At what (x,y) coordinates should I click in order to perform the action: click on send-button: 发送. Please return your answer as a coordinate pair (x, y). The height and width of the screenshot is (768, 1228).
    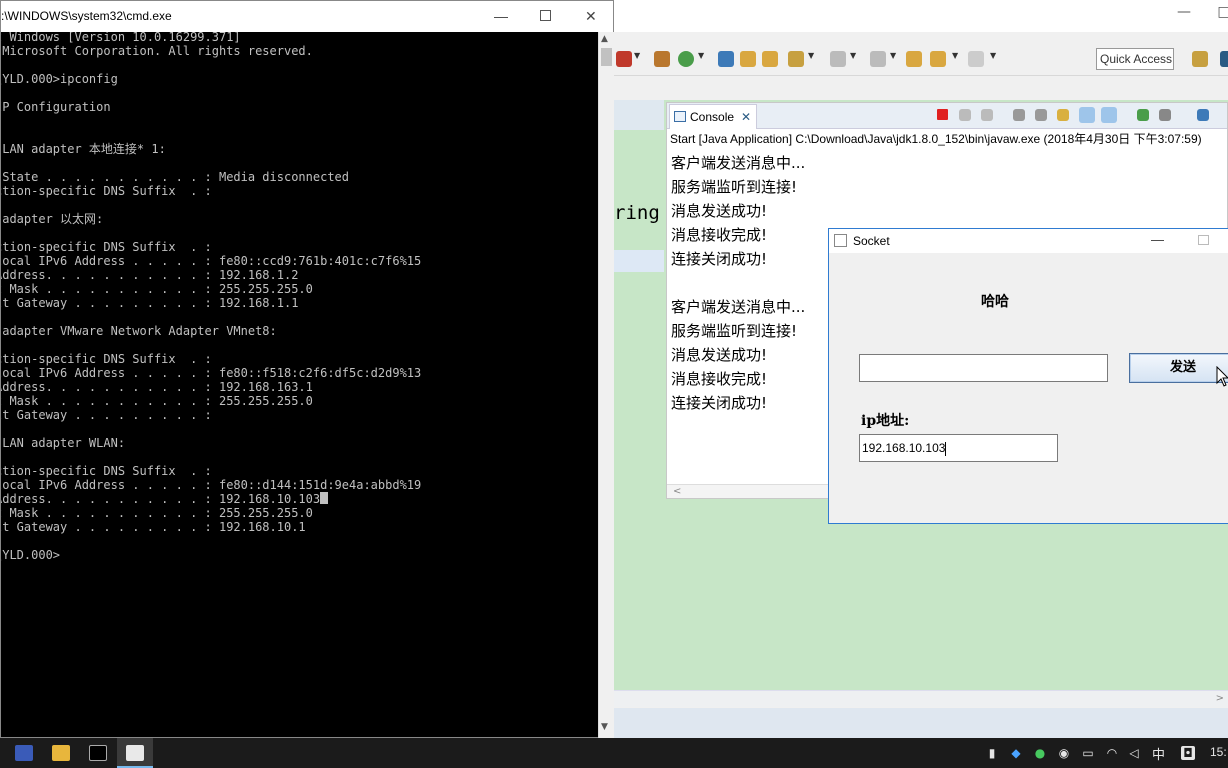
    Looking at the image, I should click on (1178, 368).